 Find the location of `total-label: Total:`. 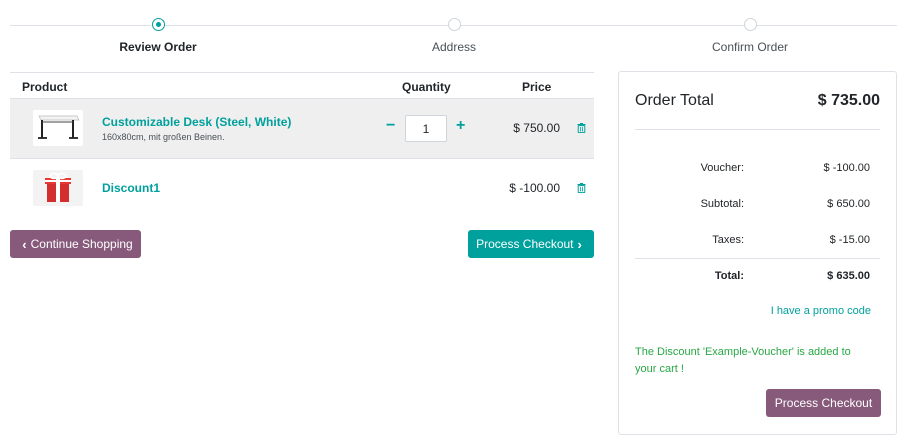

total-label: Total: is located at coordinates (729, 276).